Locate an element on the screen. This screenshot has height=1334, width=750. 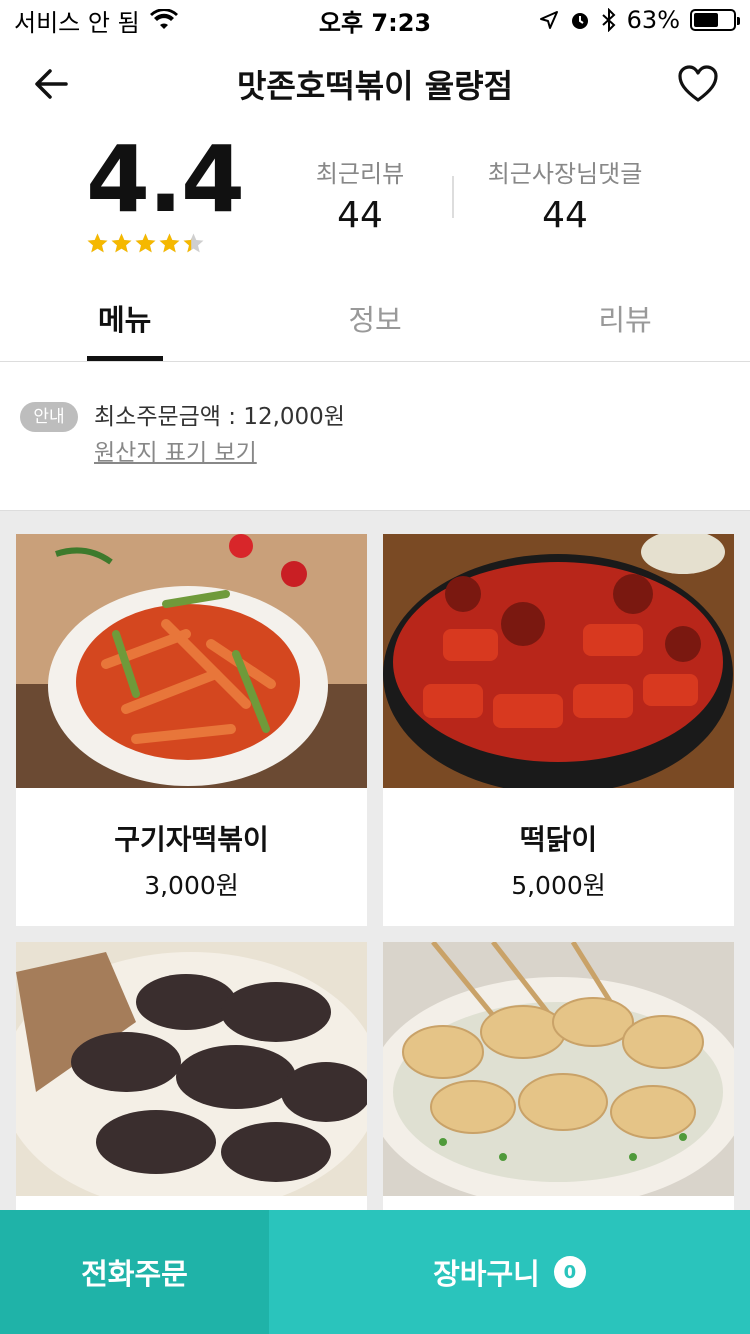
stat-owner-replies: 최근사장님댓글 44 is located at coordinates (565, 195).